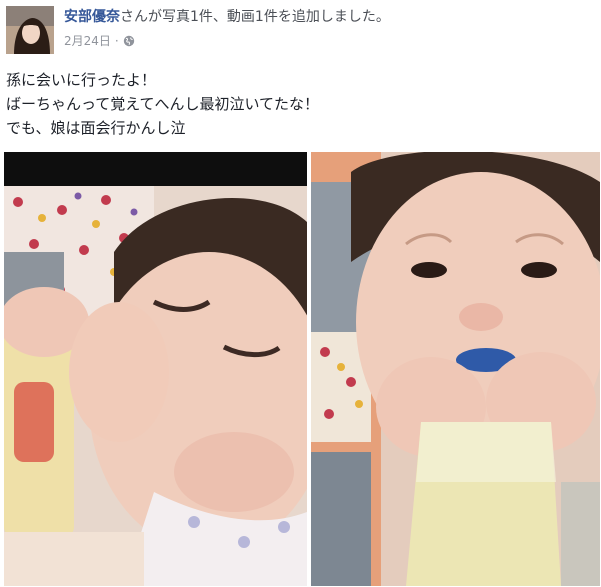 This screenshot has width=601, height=587. Describe the element at coordinates (255, 17) in the screenshot. I see `post-action-text: さんが写真1件、動画1件を追加しました。` at that location.